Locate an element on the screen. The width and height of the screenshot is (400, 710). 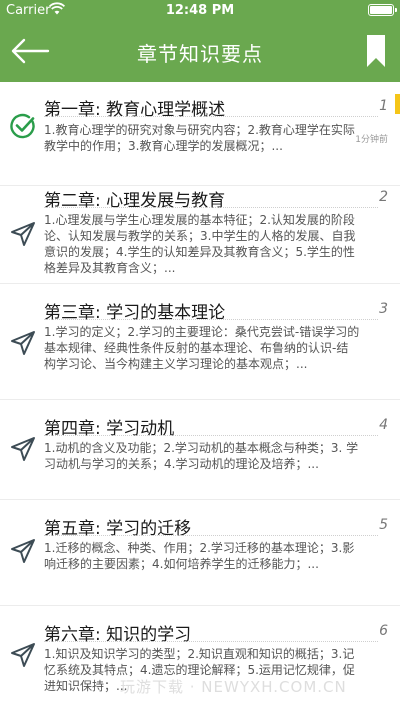
chapter-number: 2 is located at coordinates (383, 197).